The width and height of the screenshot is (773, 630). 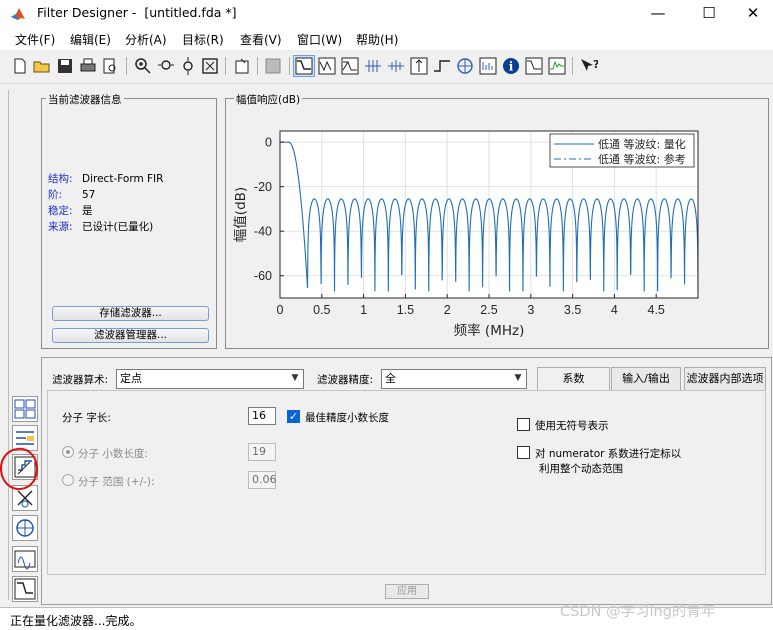 What do you see at coordinates (321, 310) in the screenshot?
I see `x-tick-label: 0.5` at bounding box center [321, 310].